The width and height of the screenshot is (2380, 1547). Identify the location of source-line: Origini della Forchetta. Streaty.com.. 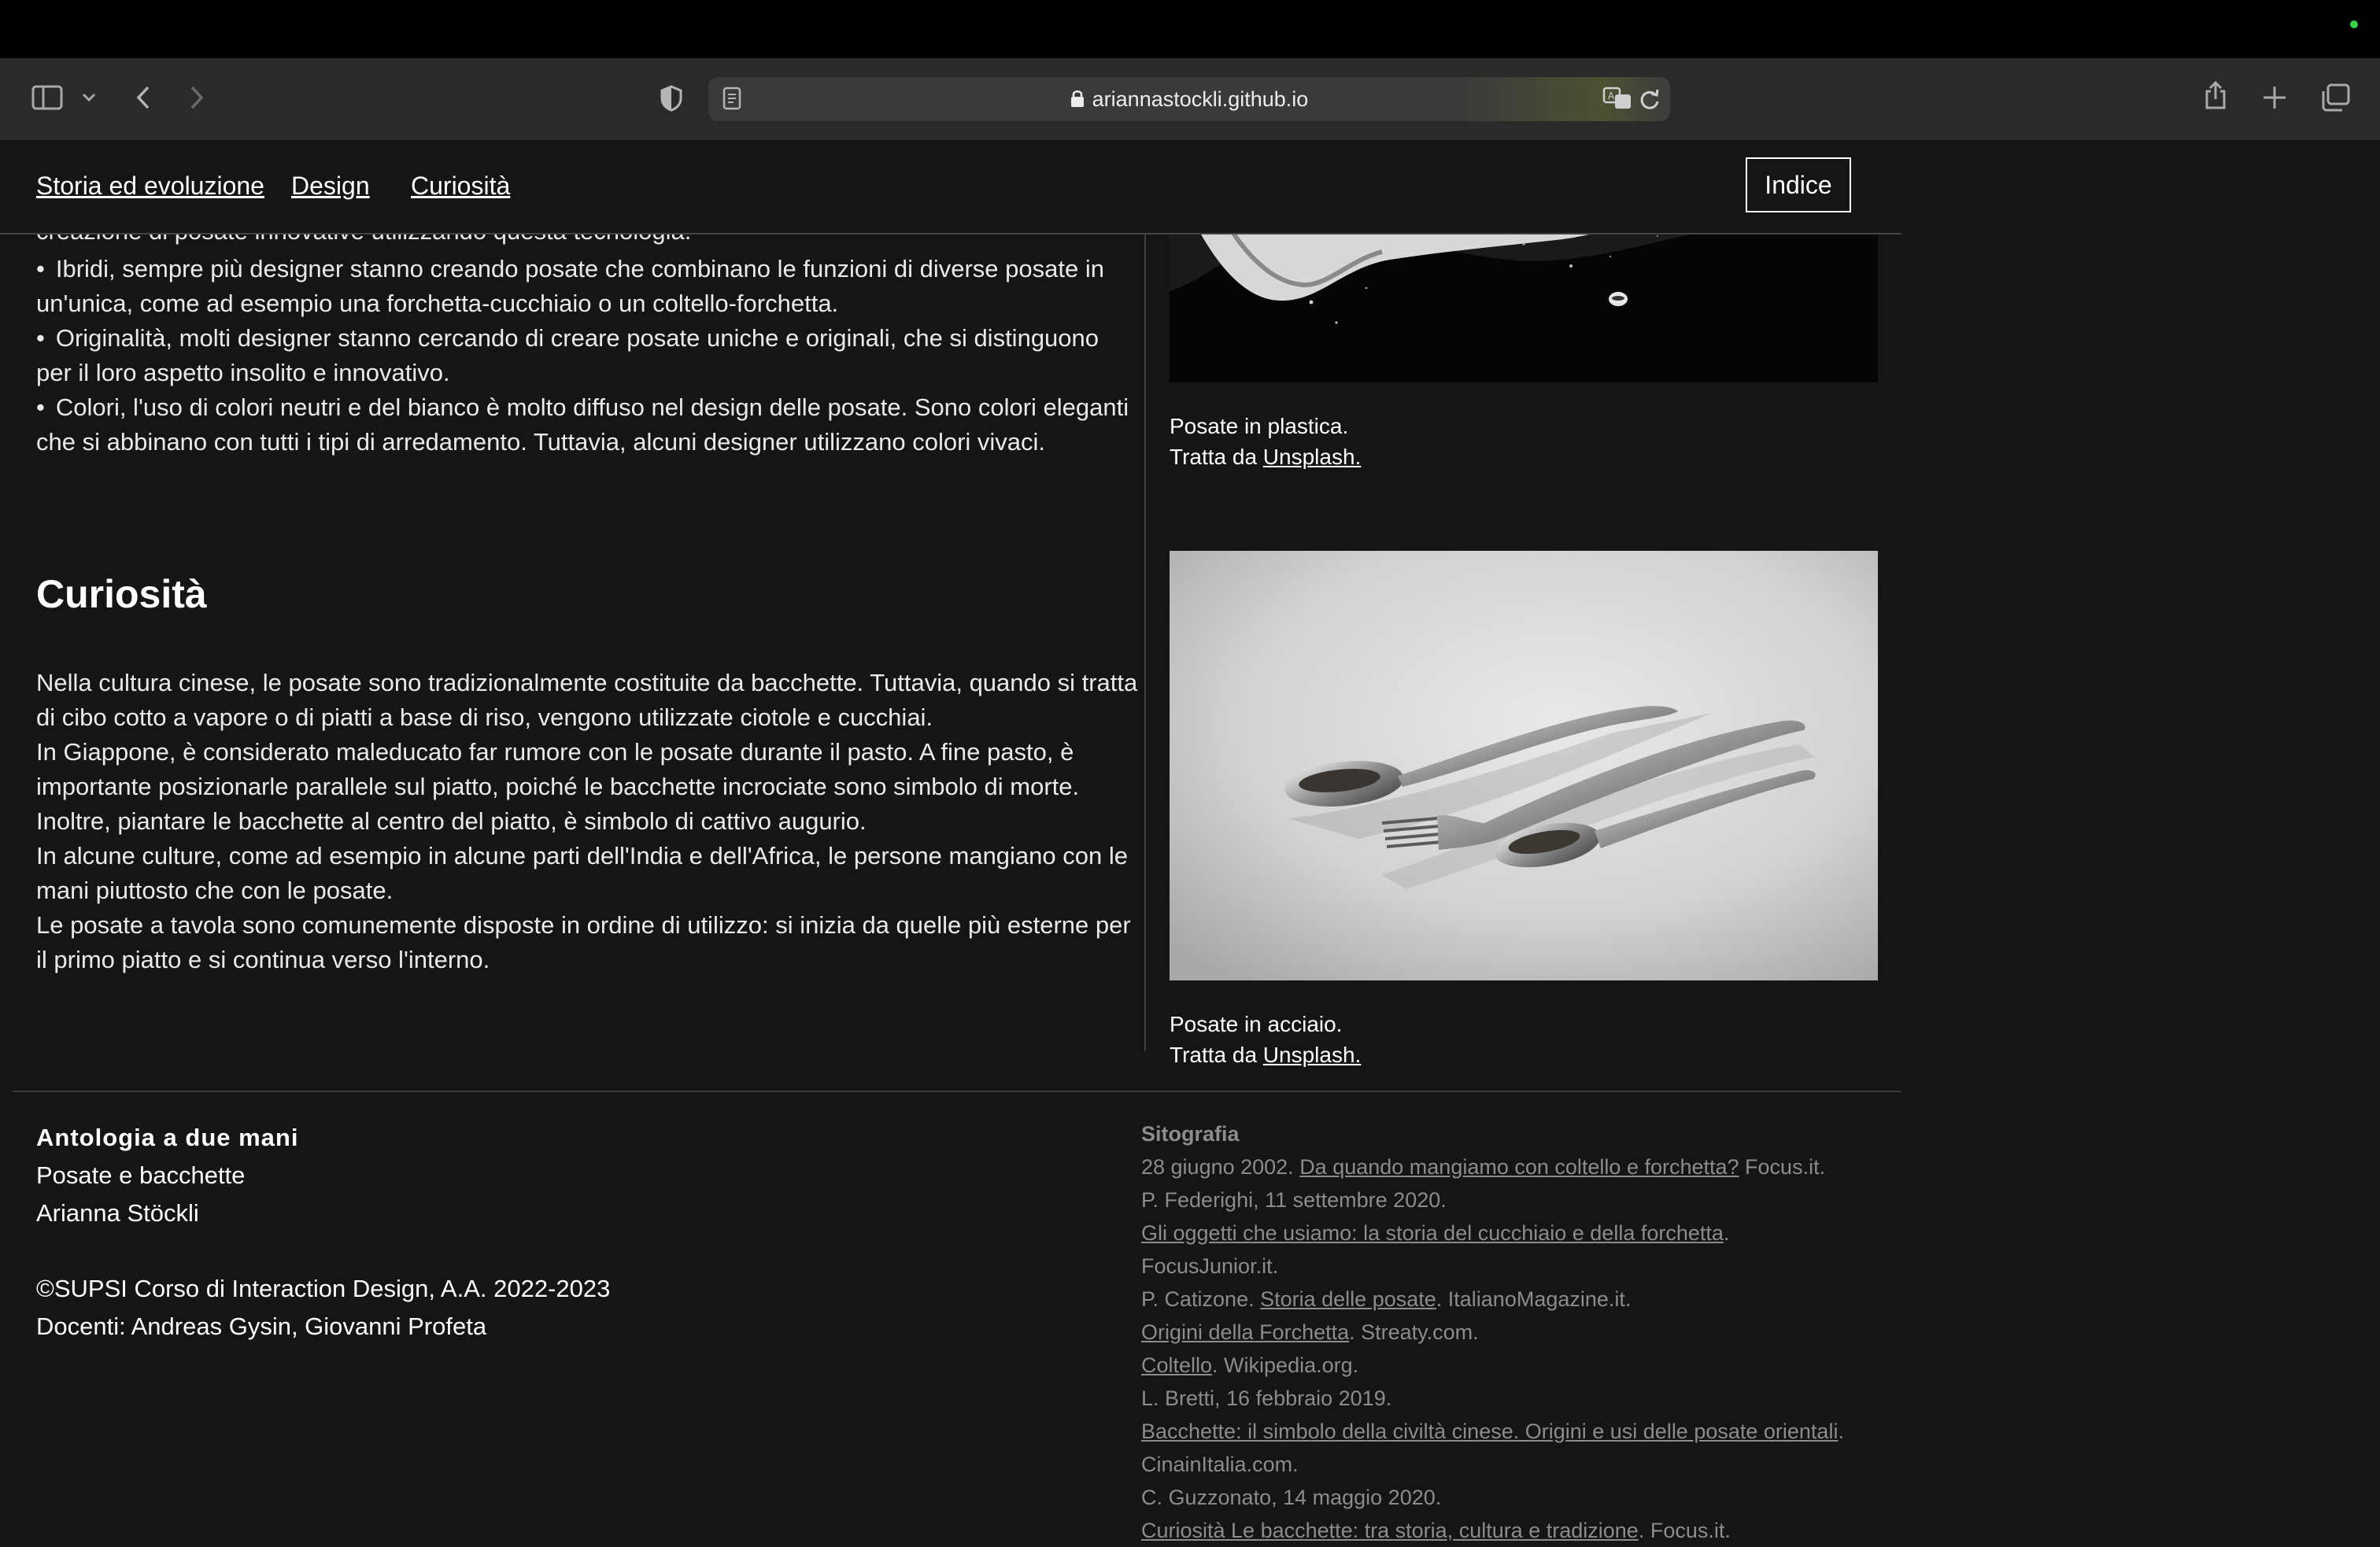
(1310, 1332).